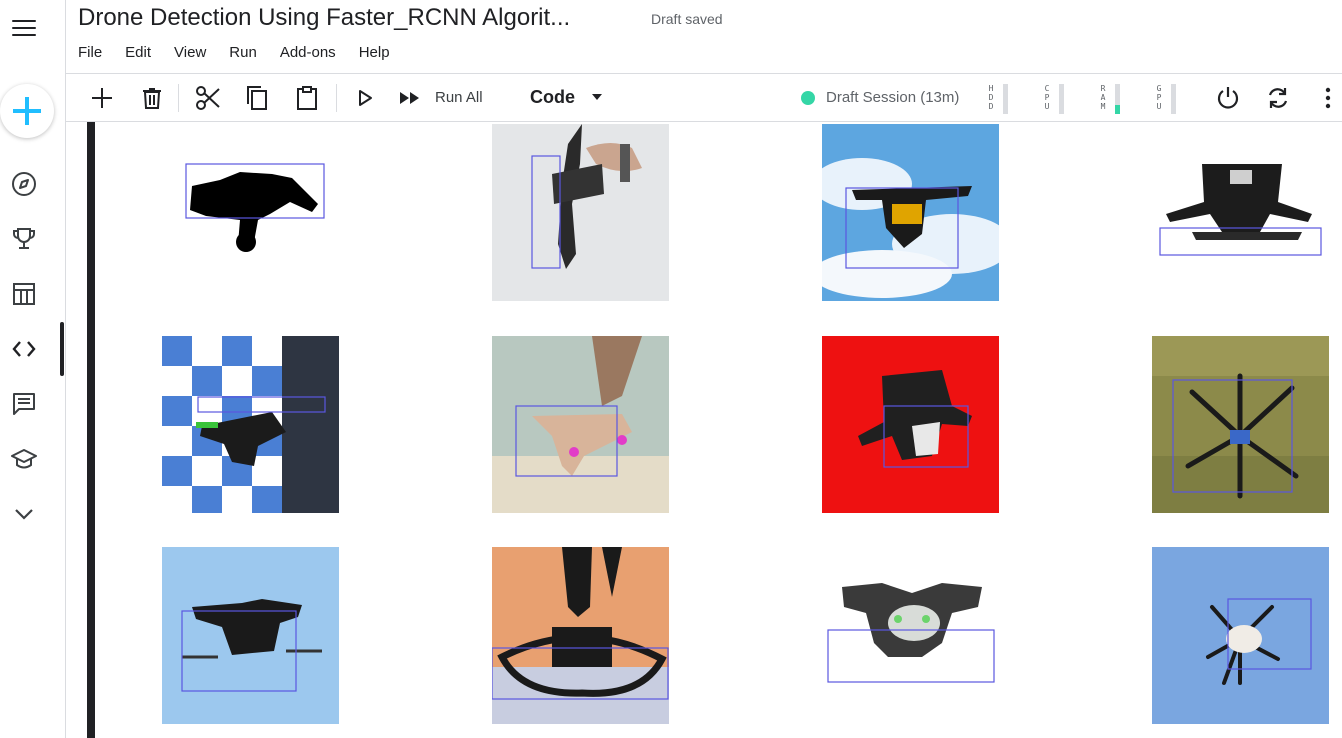 The width and height of the screenshot is (1342, 738). I want to click on copy-icon, so click(257, 98).